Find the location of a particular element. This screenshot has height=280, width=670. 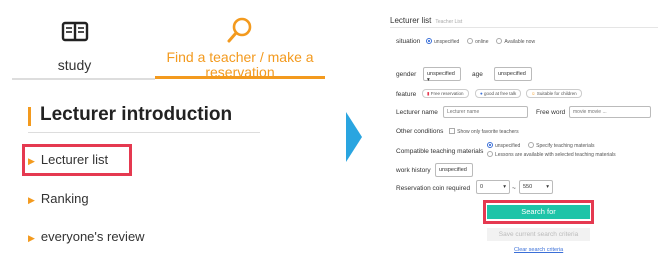

coin-min-select: 0 ▾ is located at coordinates (493, 187).